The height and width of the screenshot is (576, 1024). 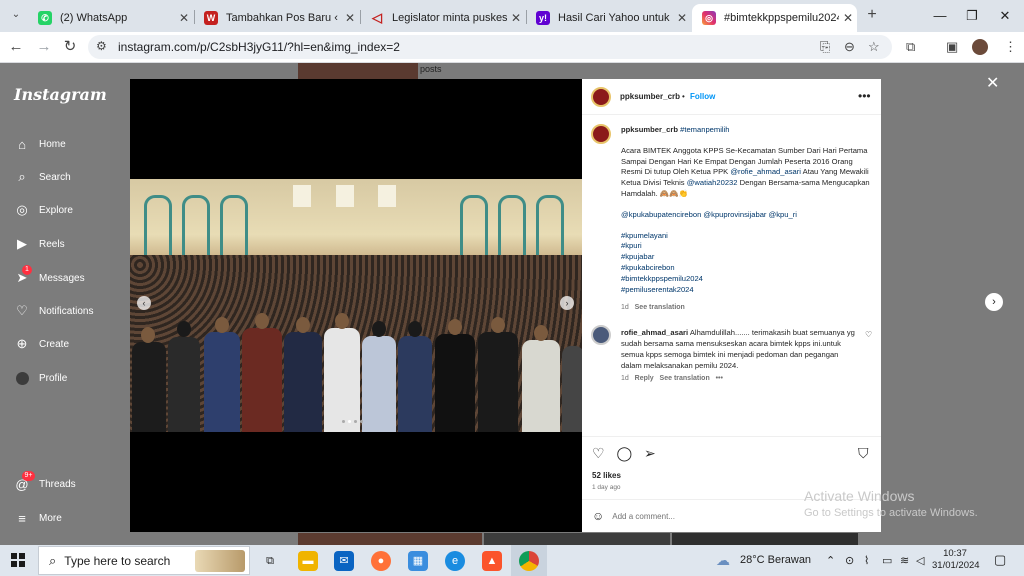 I want to click on file-explorer-icon: ▬, so click(x=308, y=561).